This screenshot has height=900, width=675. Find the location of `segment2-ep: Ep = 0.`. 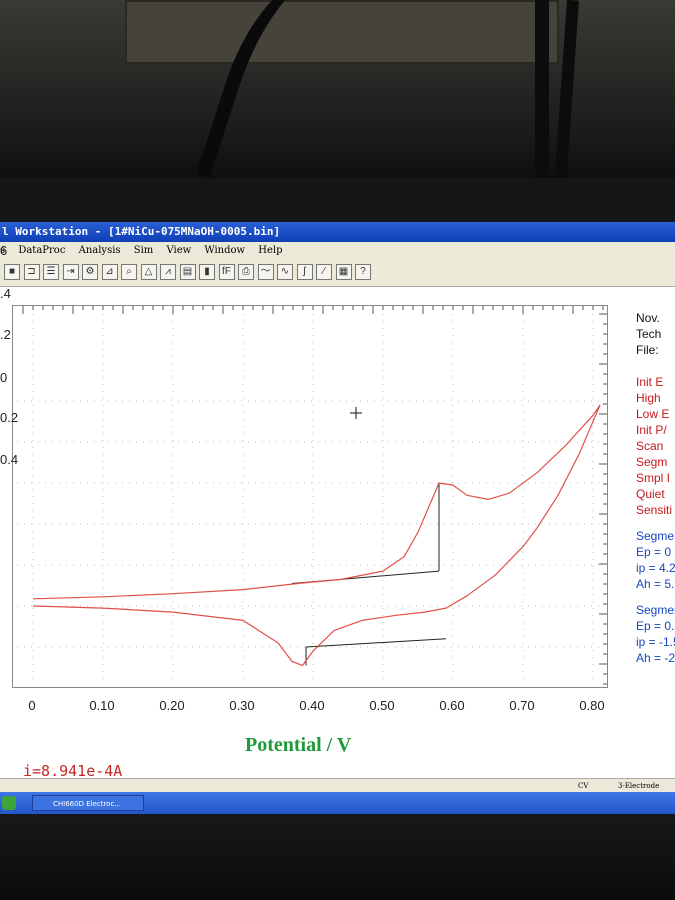

segment2-ep: Ep = 0. is located at coordinates (655, 626).